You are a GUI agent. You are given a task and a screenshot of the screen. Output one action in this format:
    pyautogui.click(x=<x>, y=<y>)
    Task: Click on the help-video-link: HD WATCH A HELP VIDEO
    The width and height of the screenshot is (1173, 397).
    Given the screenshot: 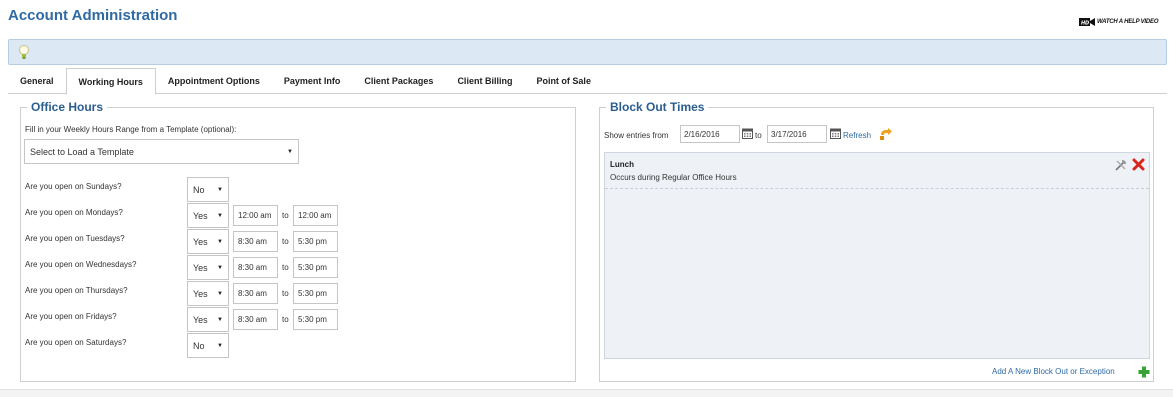 What is the action you would take?
    pyautogui.click(x=1118, y=22)
    